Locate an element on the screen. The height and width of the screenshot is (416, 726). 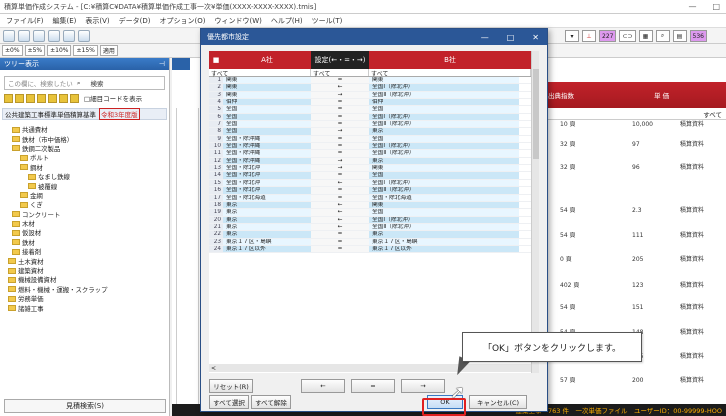
tree-item: ボルト is located at coordinates (86, 157).